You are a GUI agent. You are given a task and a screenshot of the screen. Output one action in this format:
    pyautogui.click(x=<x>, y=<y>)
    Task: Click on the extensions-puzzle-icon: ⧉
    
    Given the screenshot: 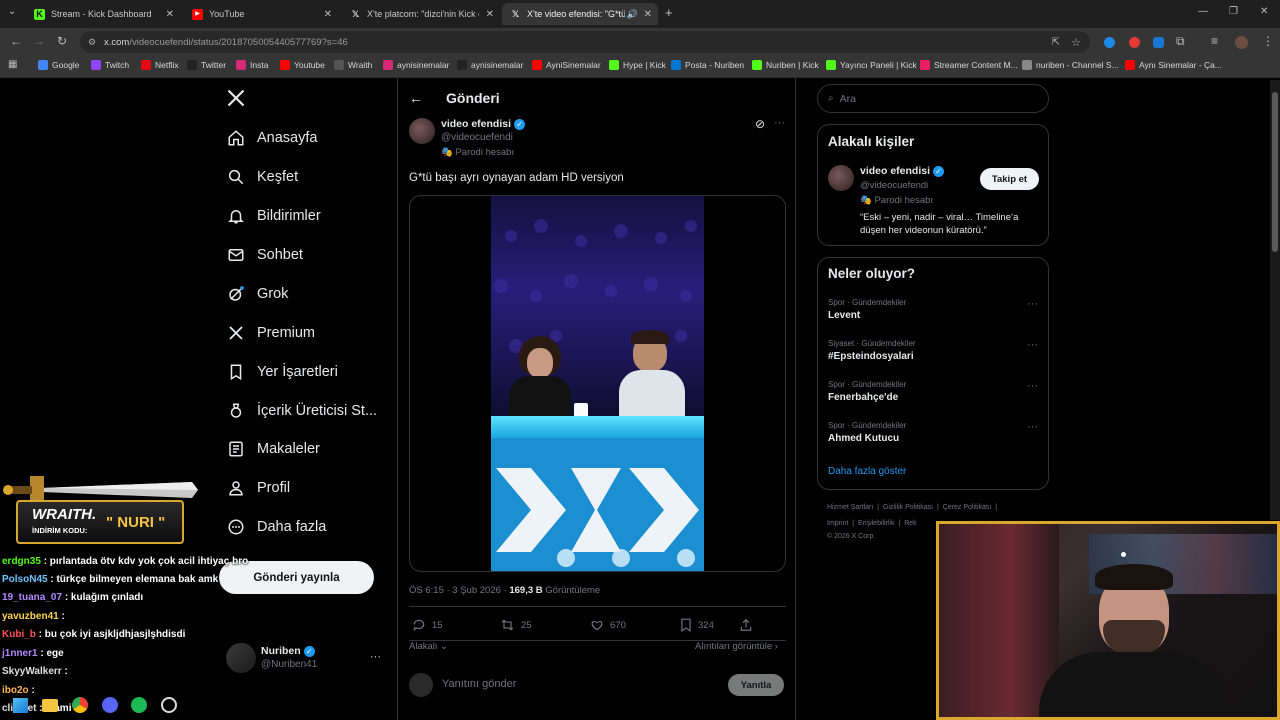 What is the action you would take?
    pyautogui.click(x=1180, y=41)
    